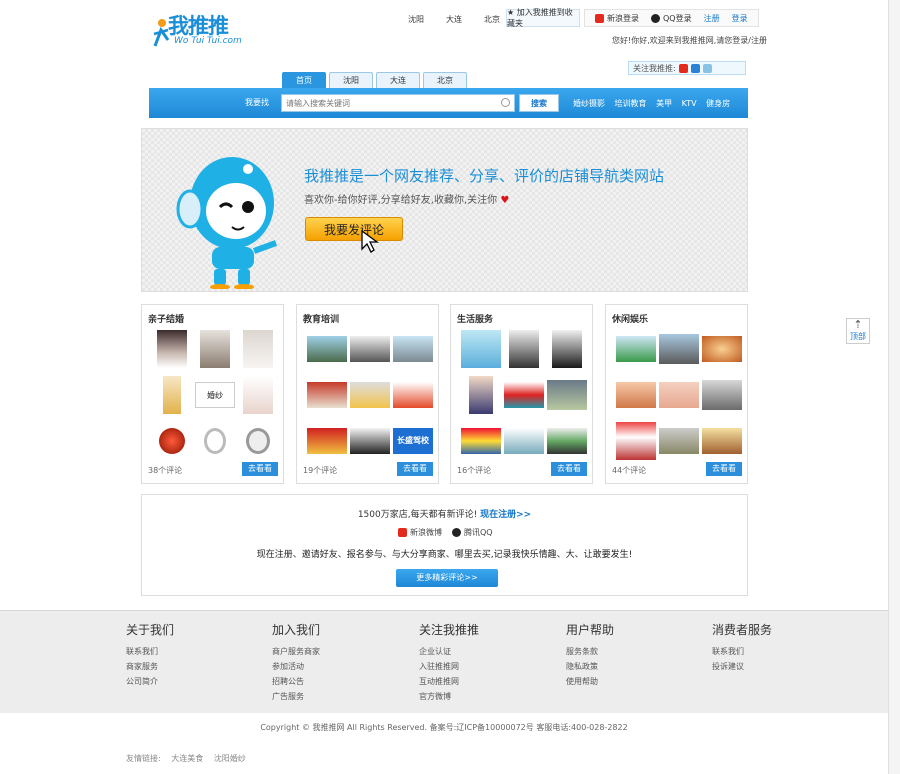  What do you see at coordinates (449, 696) in the screenshot?
I see `footer-link: 官方微博` at bounding box center [449, 696].